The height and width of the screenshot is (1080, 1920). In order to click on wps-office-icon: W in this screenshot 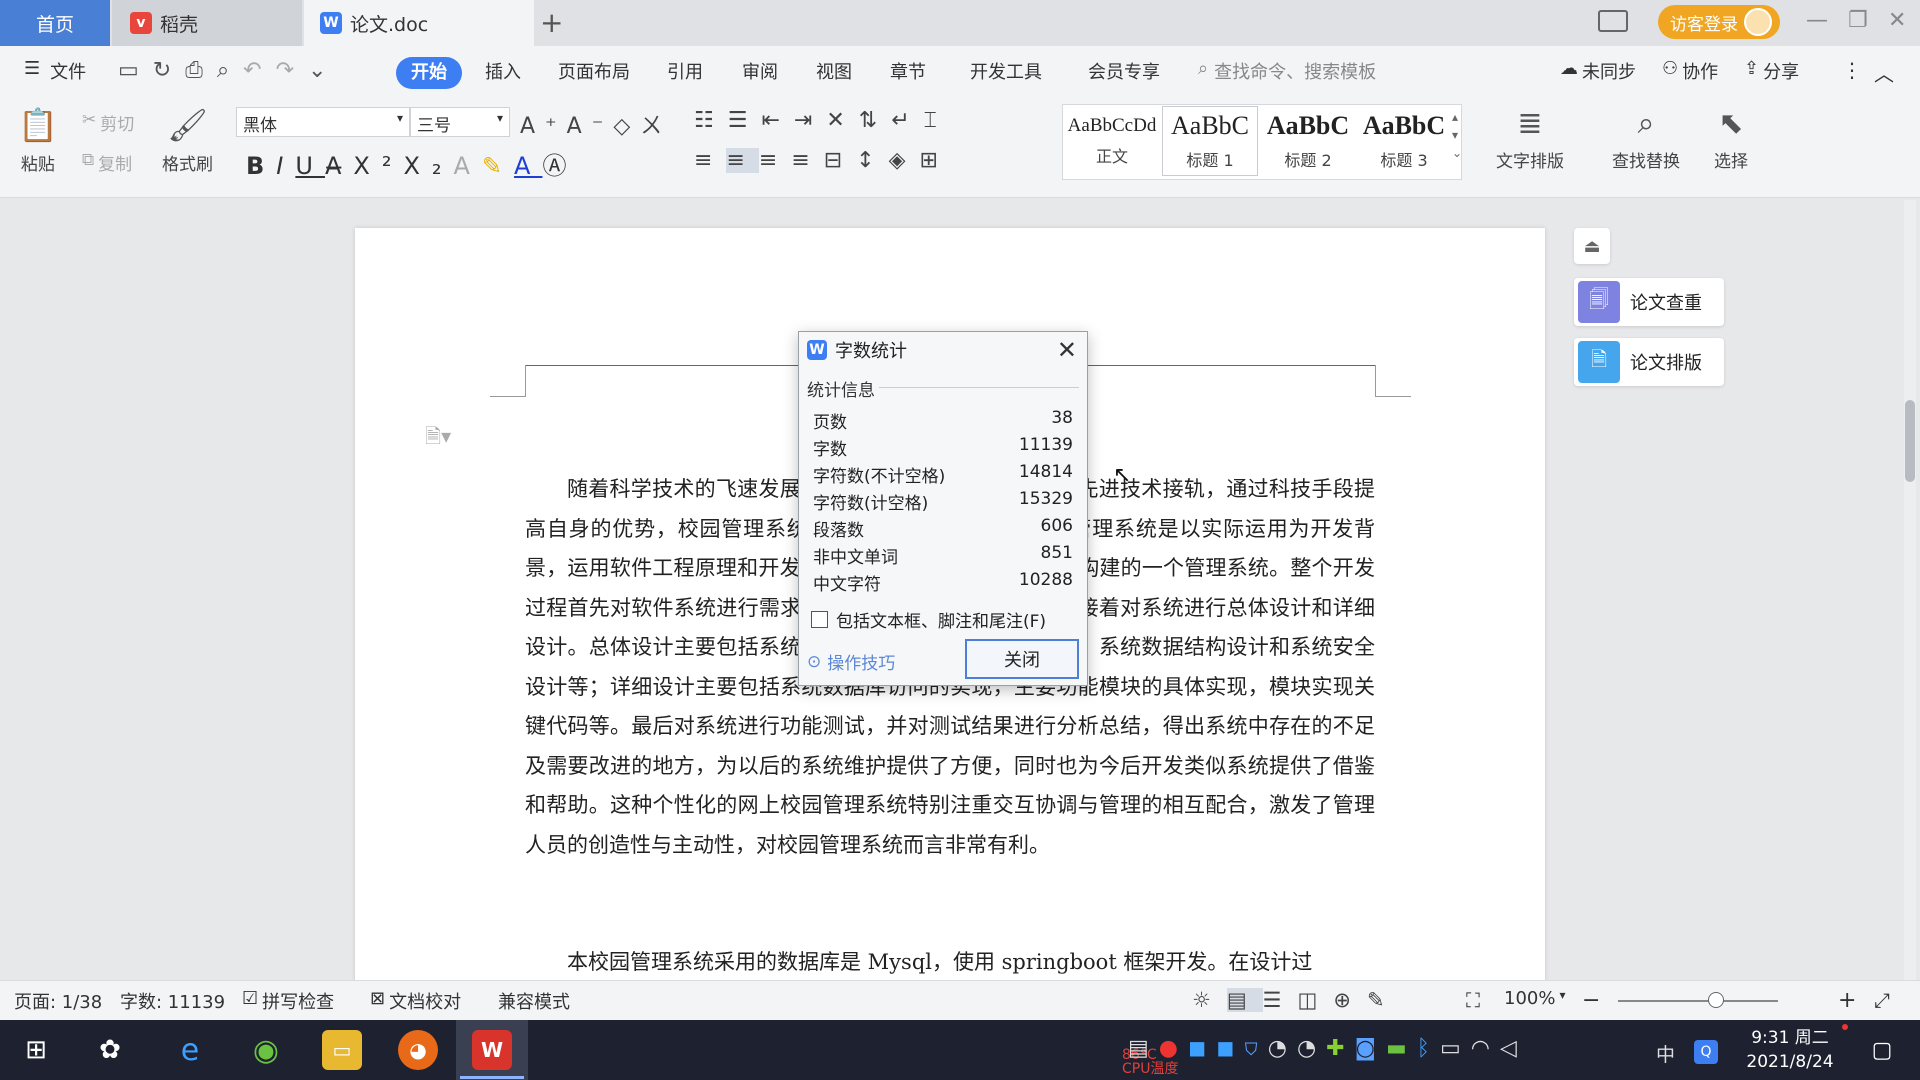, I will do `click(492, 1050)`.